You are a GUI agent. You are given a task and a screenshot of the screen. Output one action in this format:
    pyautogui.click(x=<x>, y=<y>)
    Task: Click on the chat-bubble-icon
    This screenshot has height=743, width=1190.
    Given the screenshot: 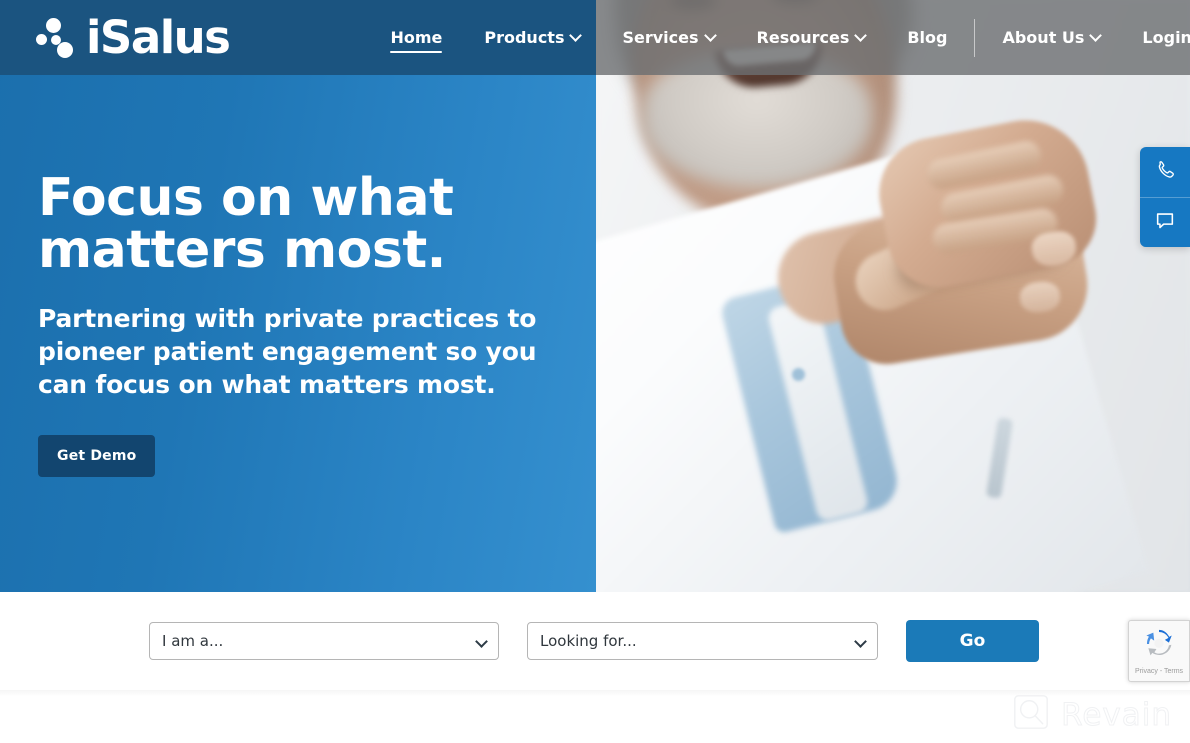 What is the action you would take?
    pyautogui.click(x=1165, y=222)
    